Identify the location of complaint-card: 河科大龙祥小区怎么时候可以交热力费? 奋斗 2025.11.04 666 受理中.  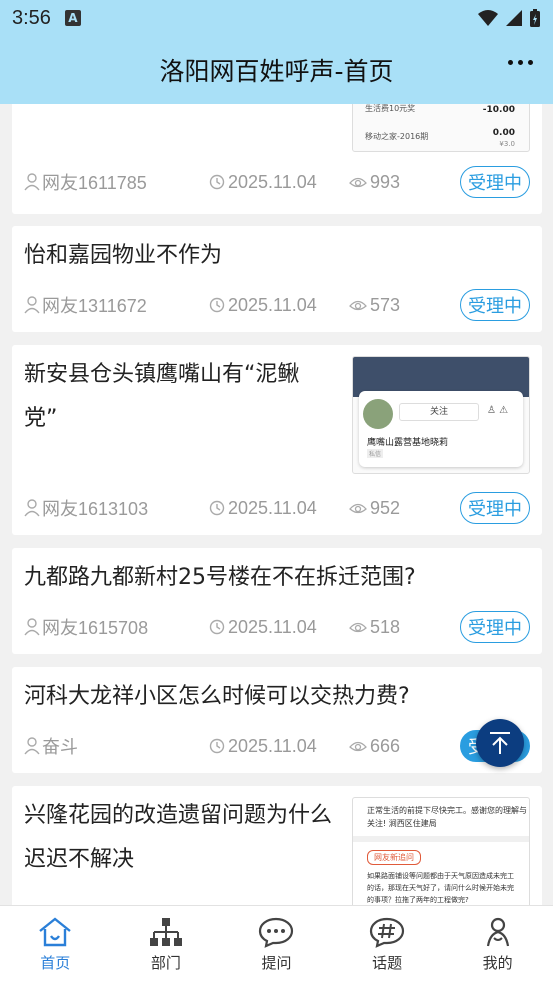
(277, 720).